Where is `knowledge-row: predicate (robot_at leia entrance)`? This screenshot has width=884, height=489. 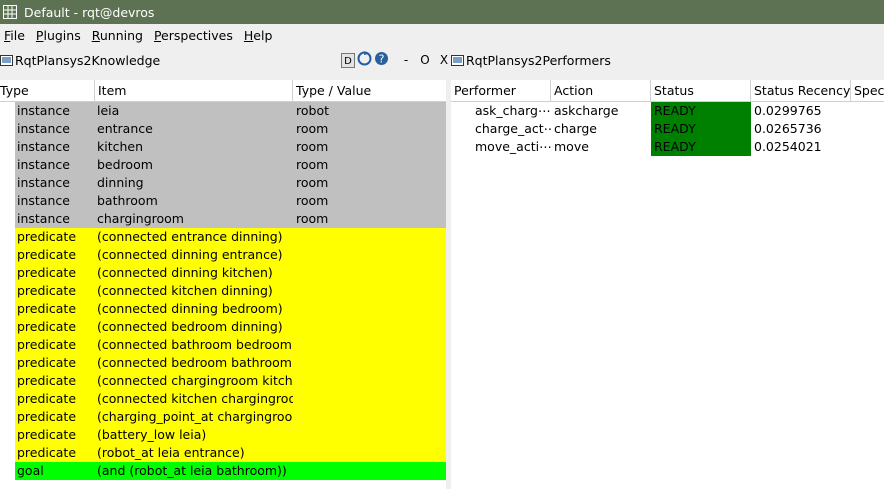
knowledge-row: predicate (robot_at leia entrance) is located at coordinates (230, 453).